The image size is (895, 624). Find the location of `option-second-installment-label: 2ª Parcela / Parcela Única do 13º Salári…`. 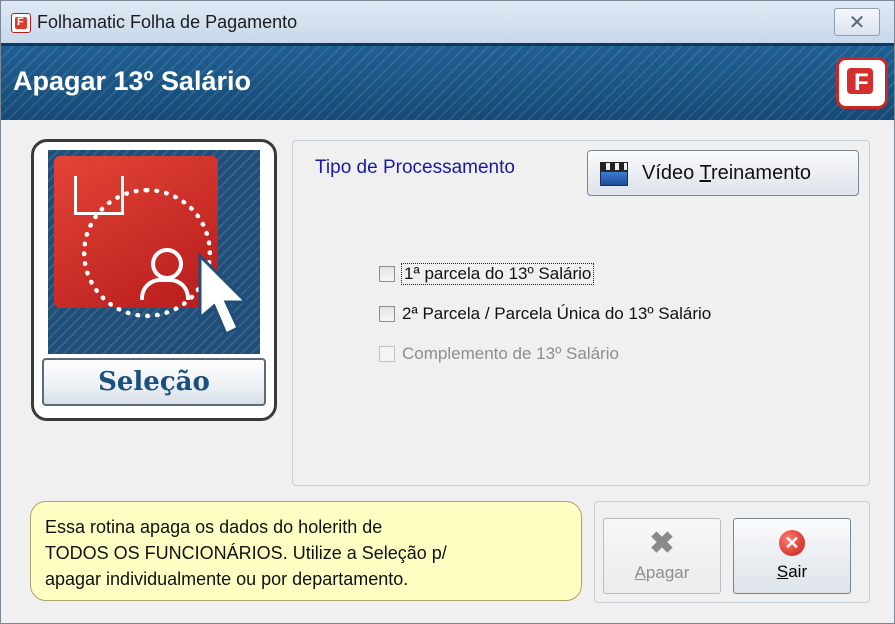

option-second-installment-label: 2ª Parcela / Parcela Única do 13º Salári… is located at coordinates (557, 313).